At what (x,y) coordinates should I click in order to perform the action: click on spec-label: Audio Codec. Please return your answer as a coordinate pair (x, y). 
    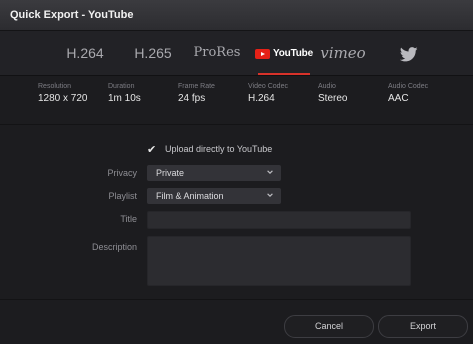
    Looking at the image, I should click on (408, 86).